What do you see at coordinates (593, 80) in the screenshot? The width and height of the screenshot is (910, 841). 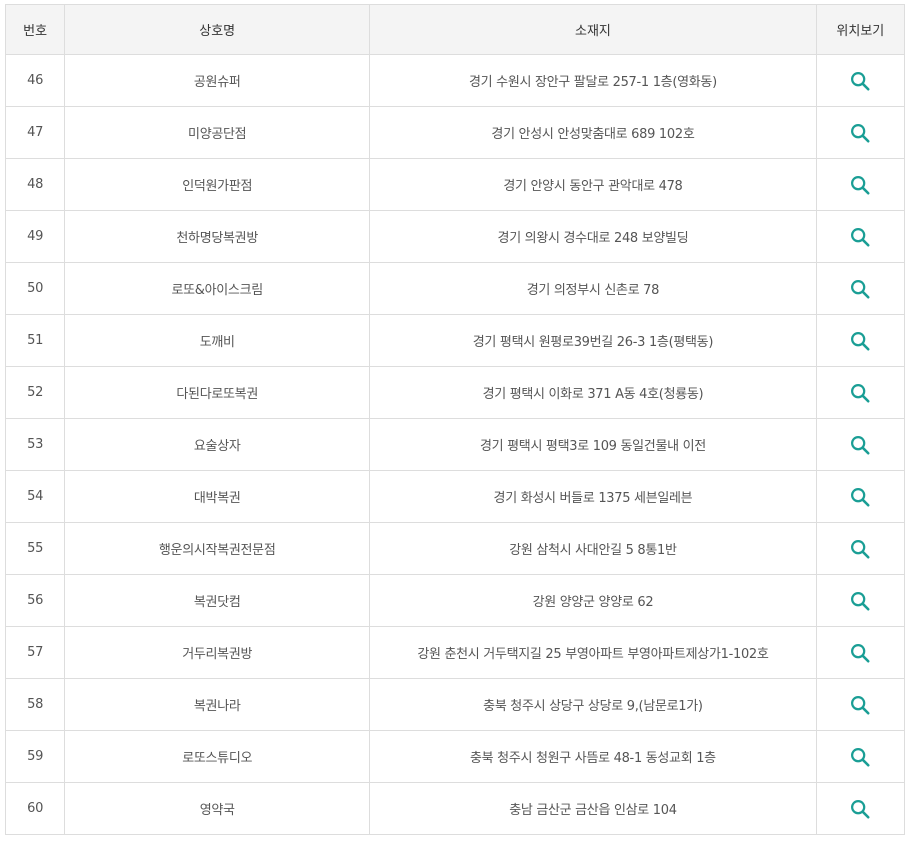 I see `store-address: 경기 수원시 장안구 팔달로 257-1 1층(영화동)` at bounding box center [593, 80].